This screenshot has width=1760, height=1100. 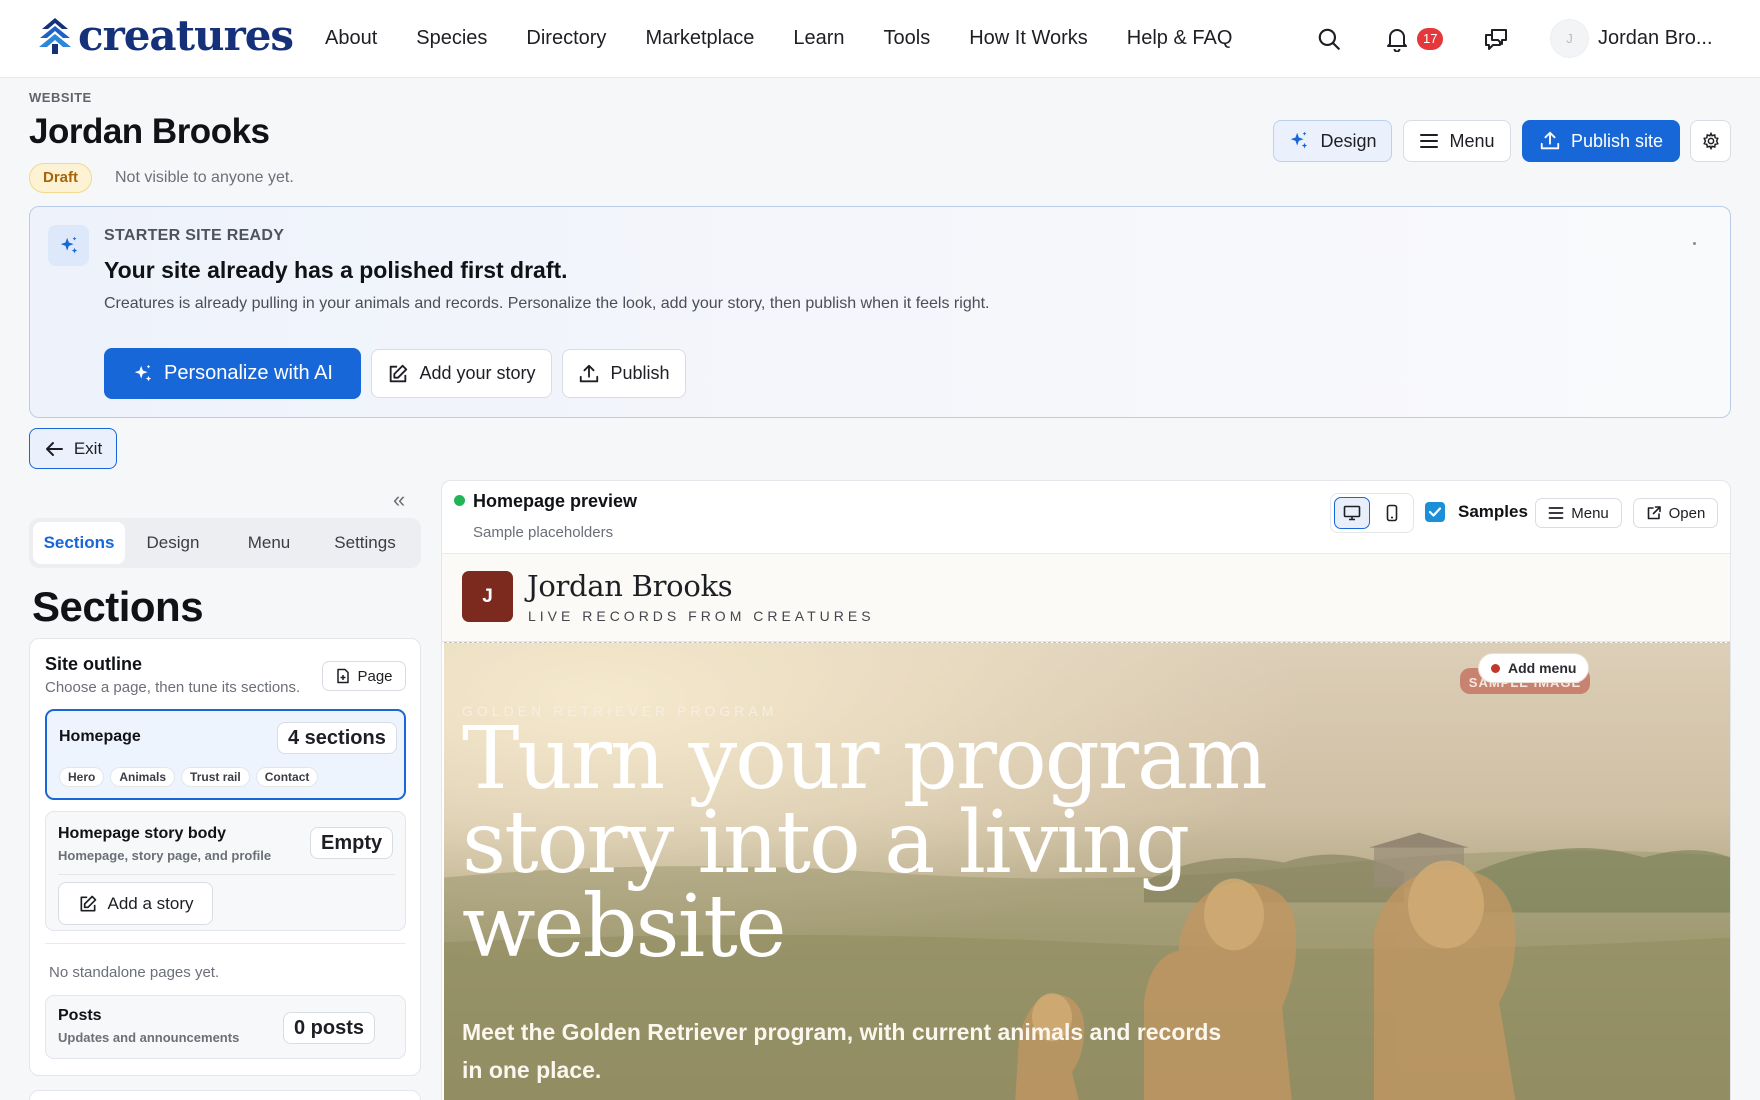 I want to click on samples-checkbox, so click(x=1435, y=512).